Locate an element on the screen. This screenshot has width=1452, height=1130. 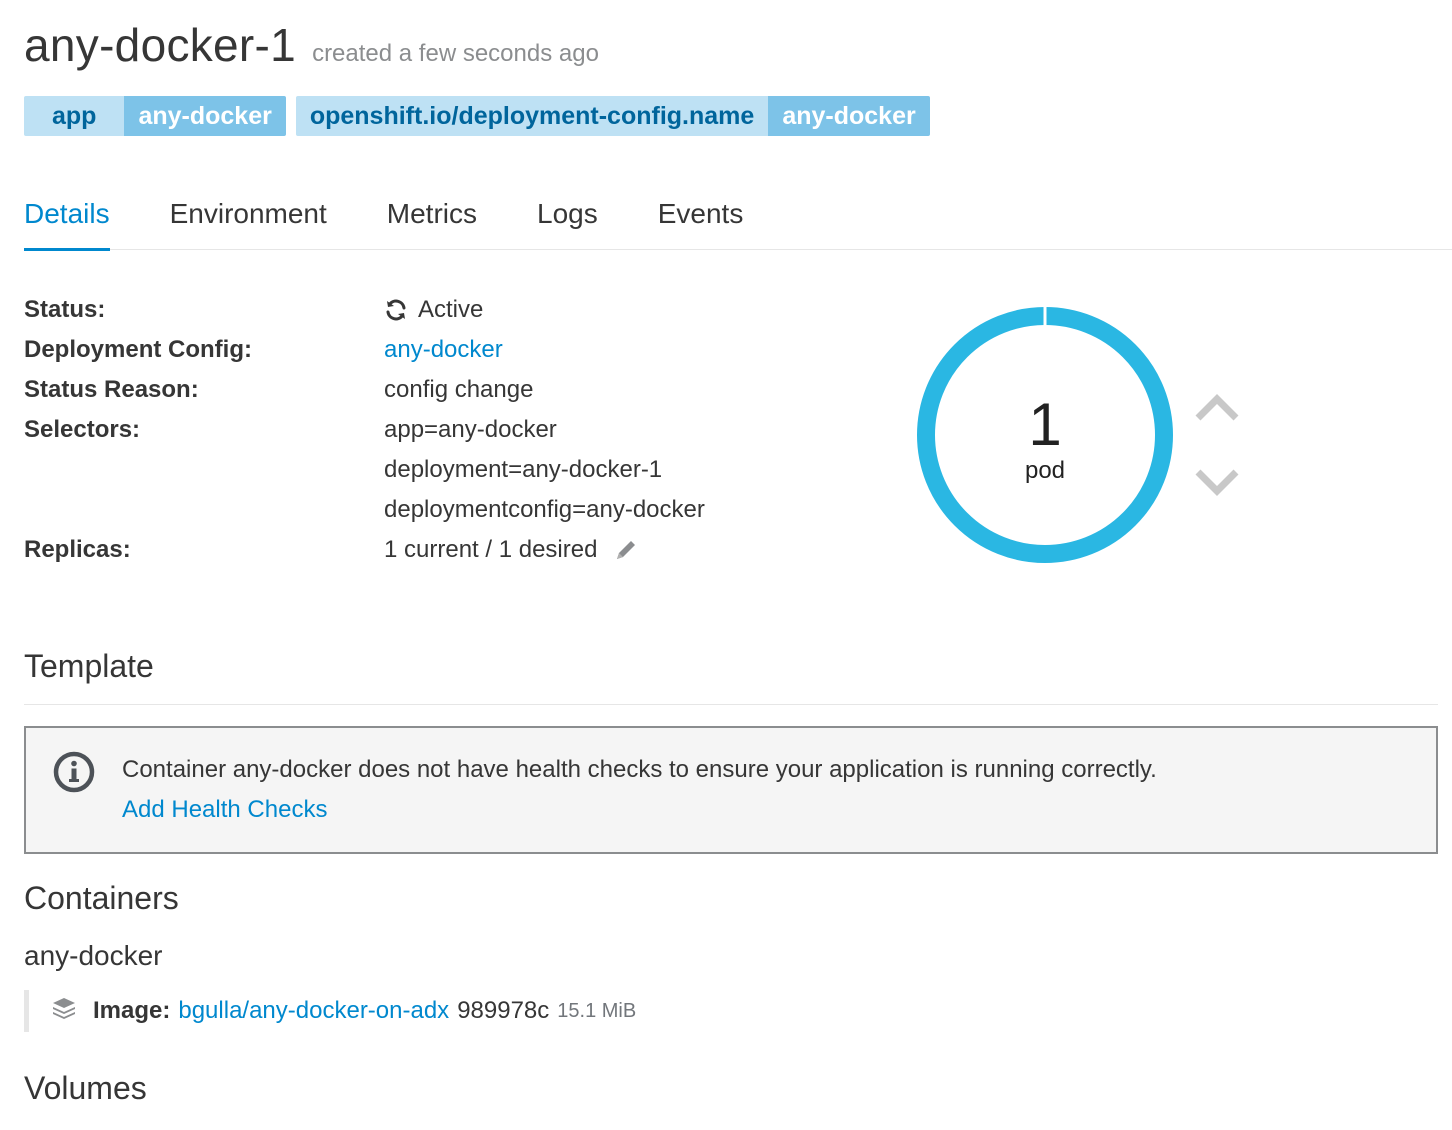
status-value-wrap: Active is located at coordinates (433, 310).